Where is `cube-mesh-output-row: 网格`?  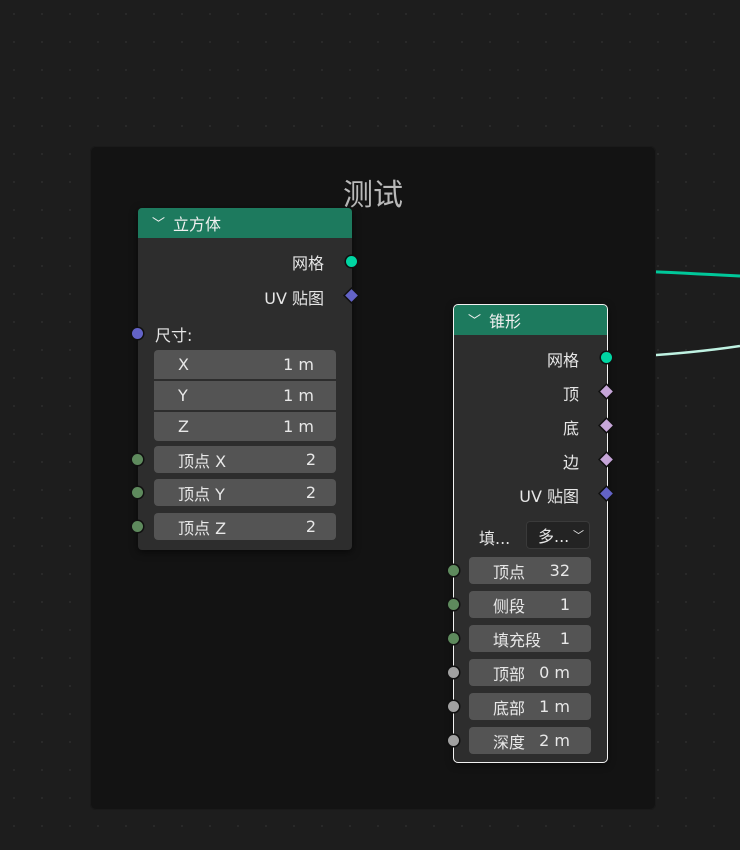
cube-mesh-output-row: 网格 is located at coordinates (308, 262).